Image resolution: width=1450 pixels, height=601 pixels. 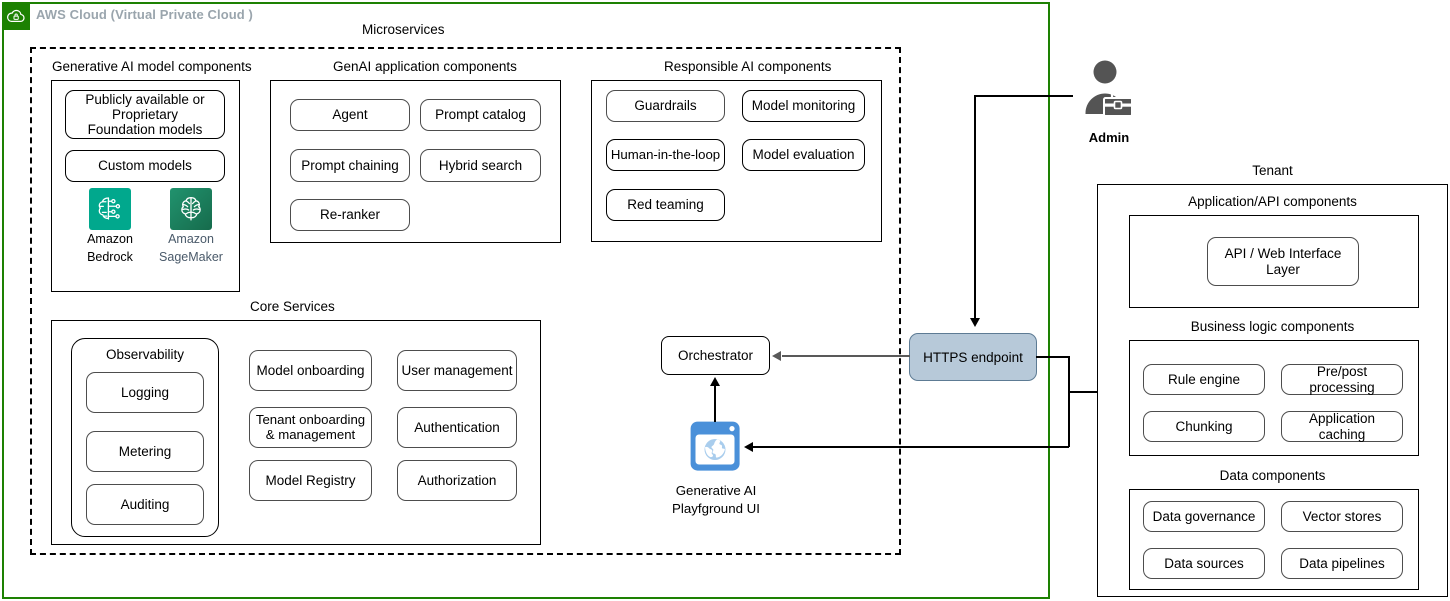 I want to click on amazon-sagemaker-service: Amazon SageMaker, so click(x=191, y=227).